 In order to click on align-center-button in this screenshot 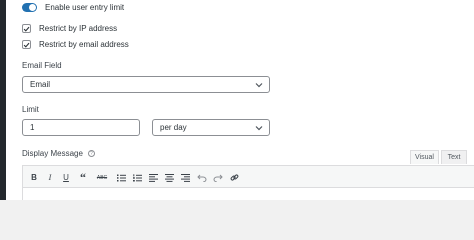, I will do `click(169, 177)`.